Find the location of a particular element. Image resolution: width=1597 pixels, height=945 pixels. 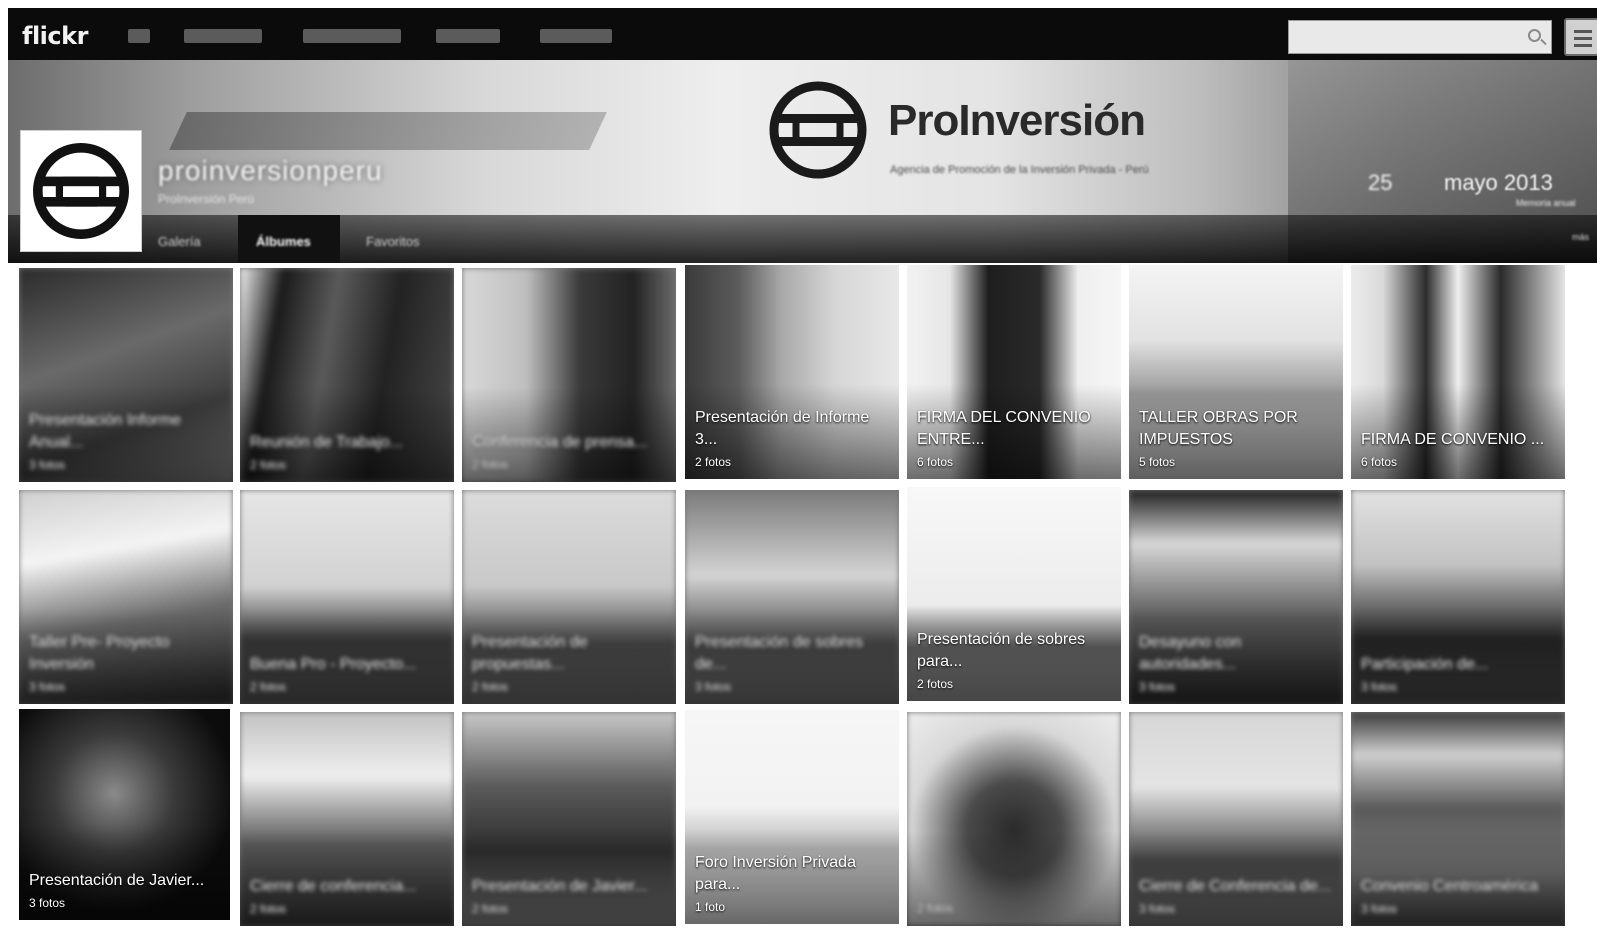

album-tile: Presentación de Javier... 3 fotos is located at coordinates (124, 814).